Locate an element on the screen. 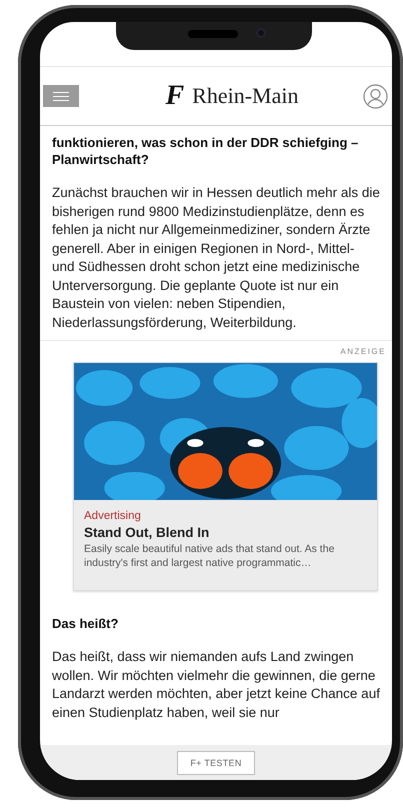  menu-button is located at coordinates (61, 96).